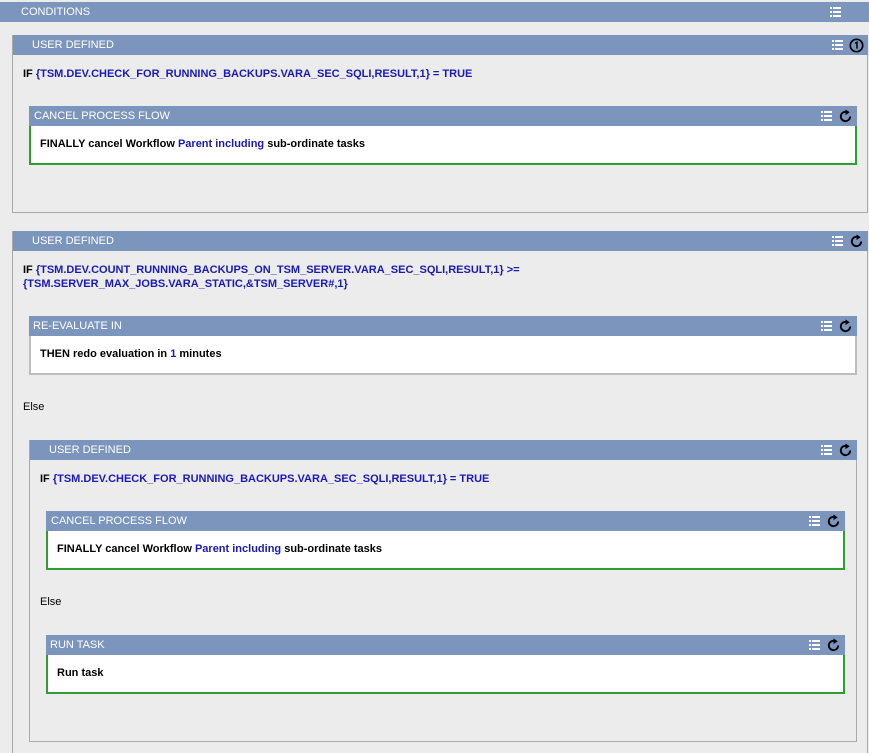 This screenshot has height=753, width=869. What do you see at coordinates (445, 521) in the screenshot?
I see `nested-cancel-process-flow-header: CANCEL PROCESS FLOW` at bounding box center [445, 521].